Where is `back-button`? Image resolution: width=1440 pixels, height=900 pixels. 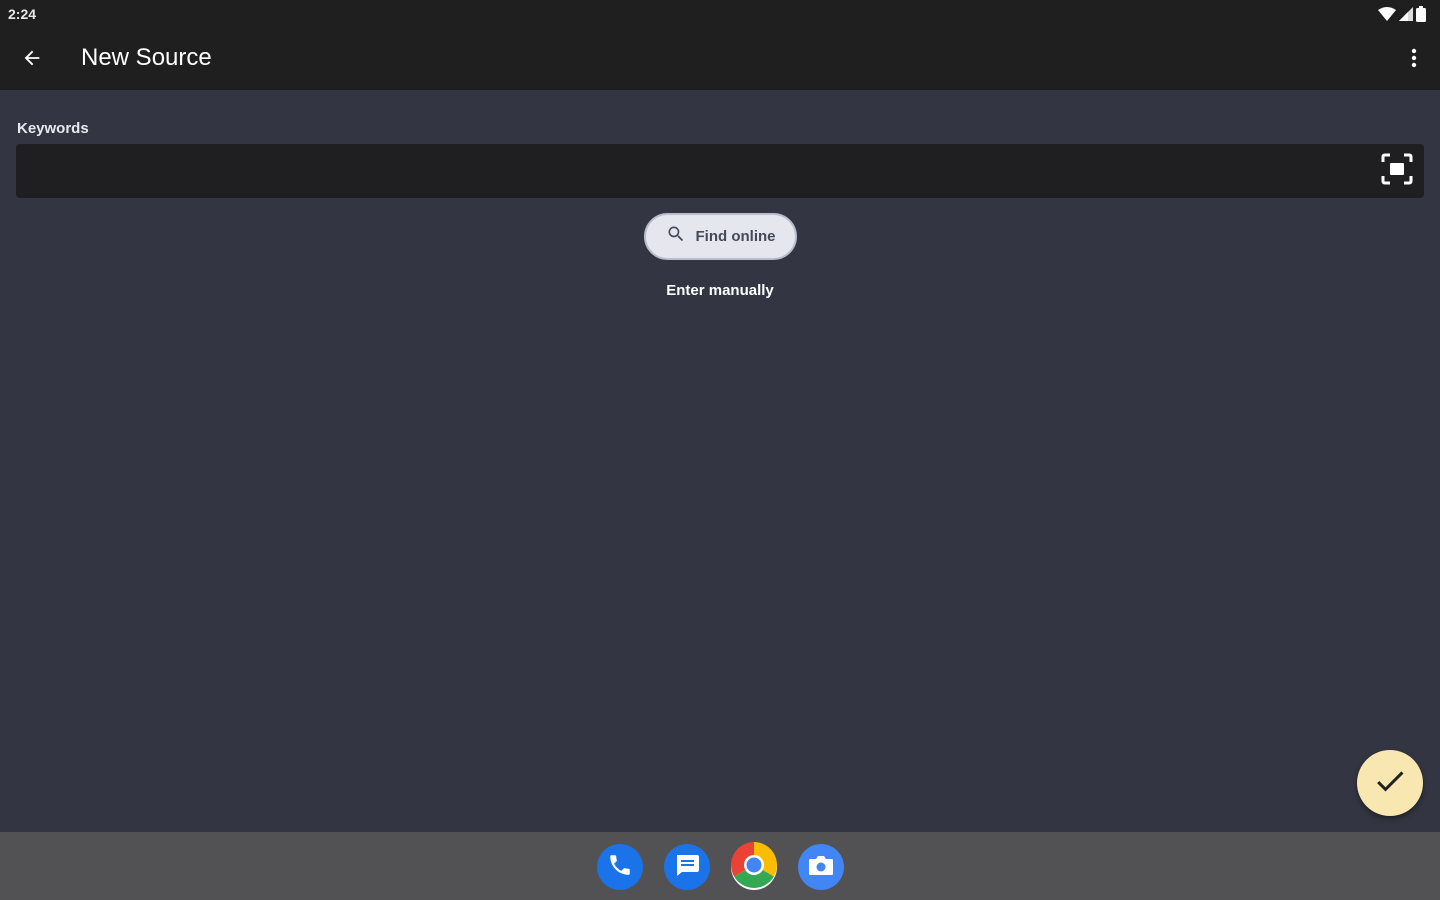 back-button is located at coordinates (32, 60).